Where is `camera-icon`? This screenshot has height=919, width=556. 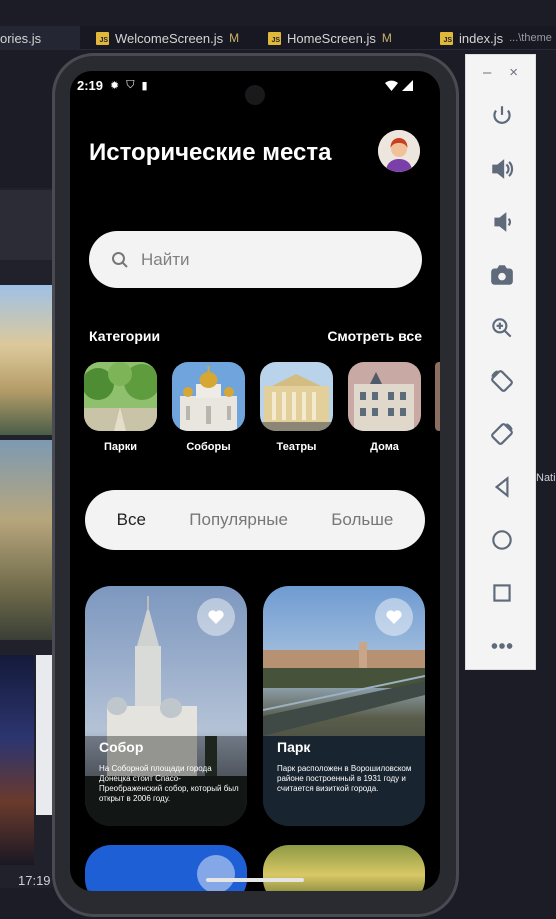 camera-icon is located at coordinates (501, 274).